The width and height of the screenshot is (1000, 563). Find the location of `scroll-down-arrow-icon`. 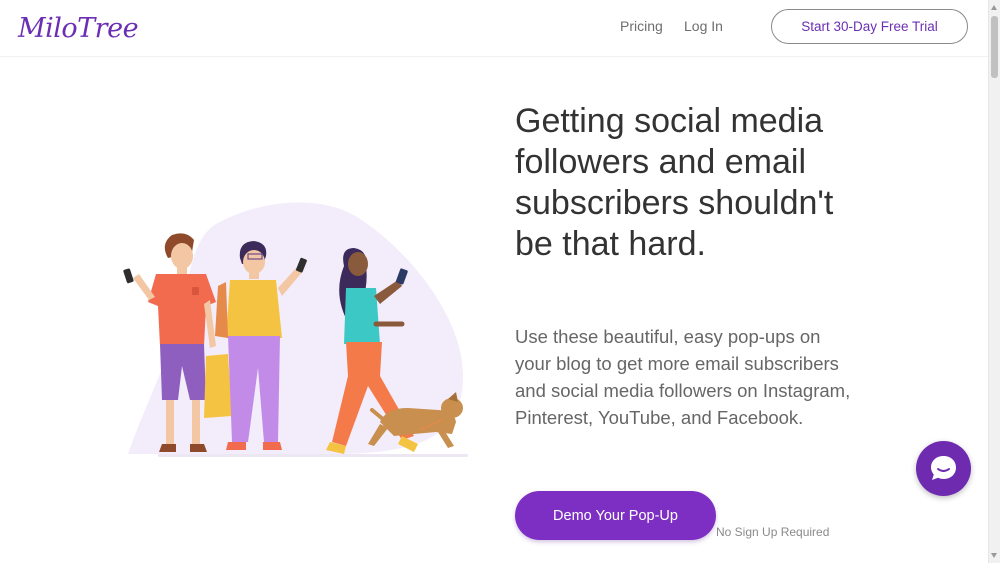

scroll-down-arrow-icon is located at coordinates (994, 555).